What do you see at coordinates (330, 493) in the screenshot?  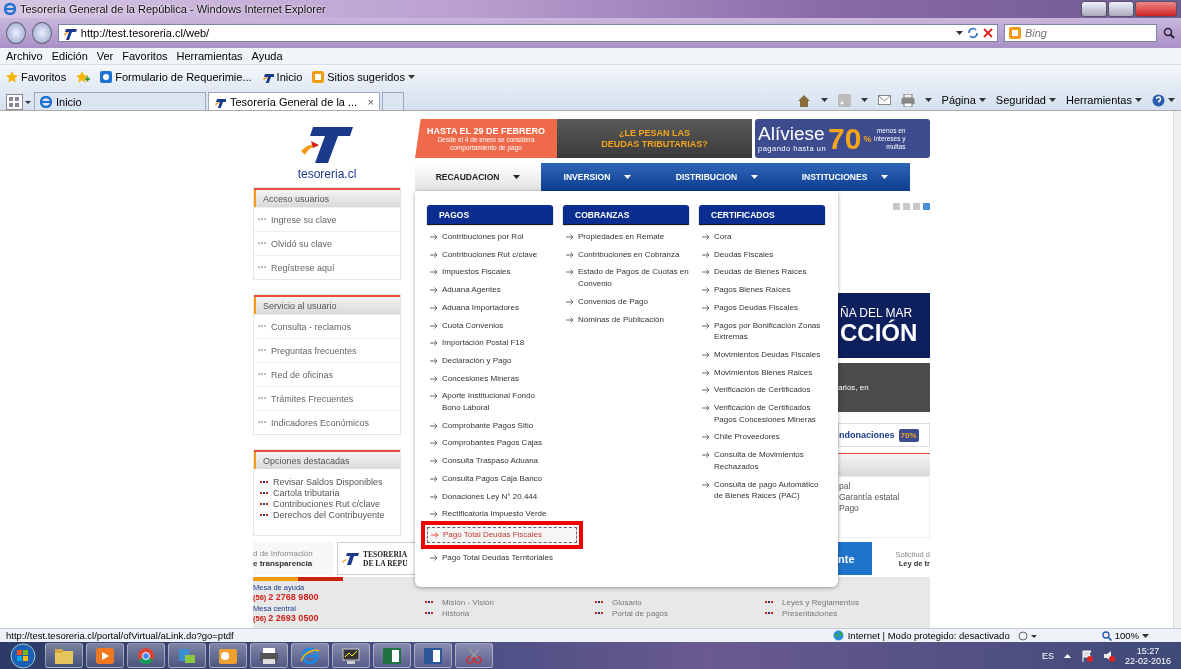 I see `featured-link: Cartola tributaria` at bounding box center [330, 493].